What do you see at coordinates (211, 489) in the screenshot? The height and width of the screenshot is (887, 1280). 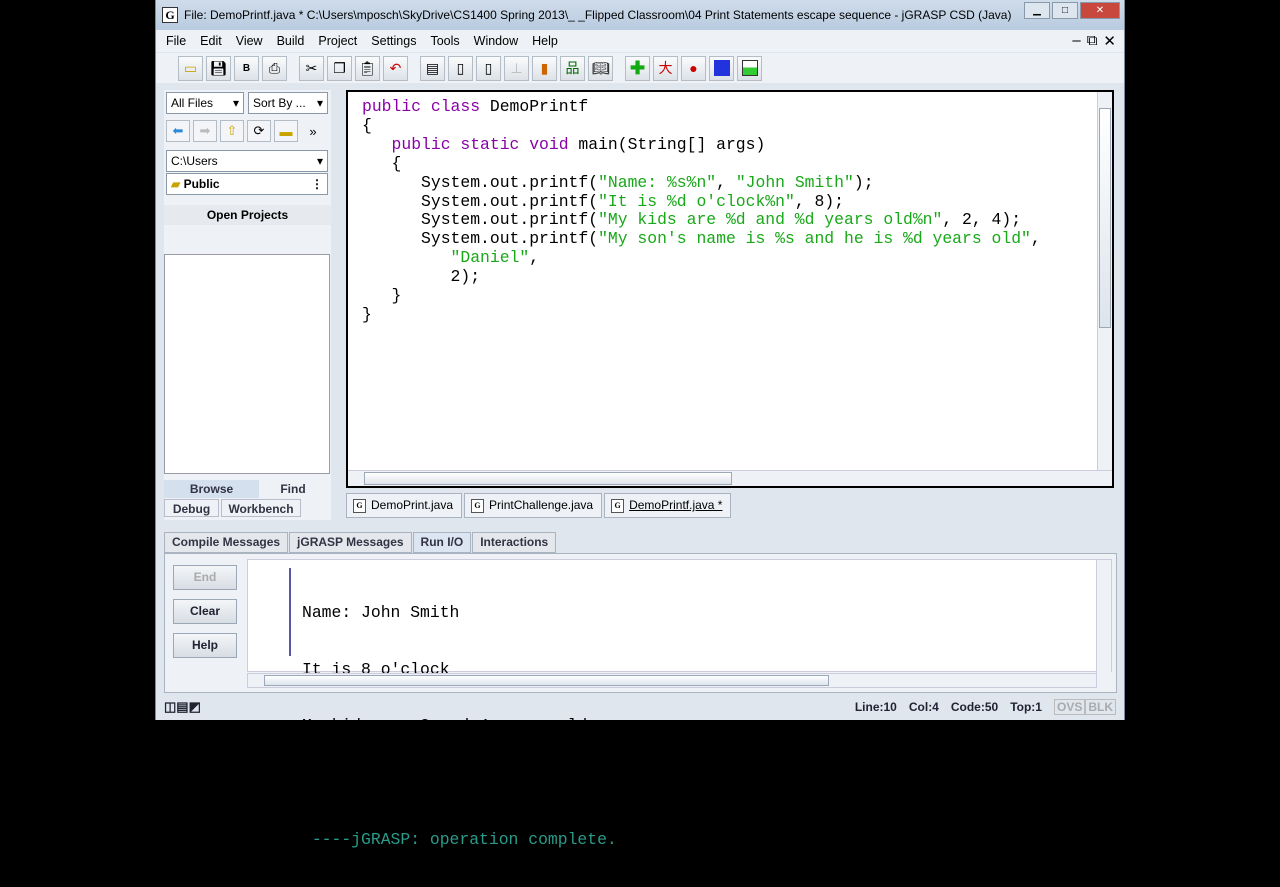 I see `tab-browse: Browse` at bounding box center [211, 489].